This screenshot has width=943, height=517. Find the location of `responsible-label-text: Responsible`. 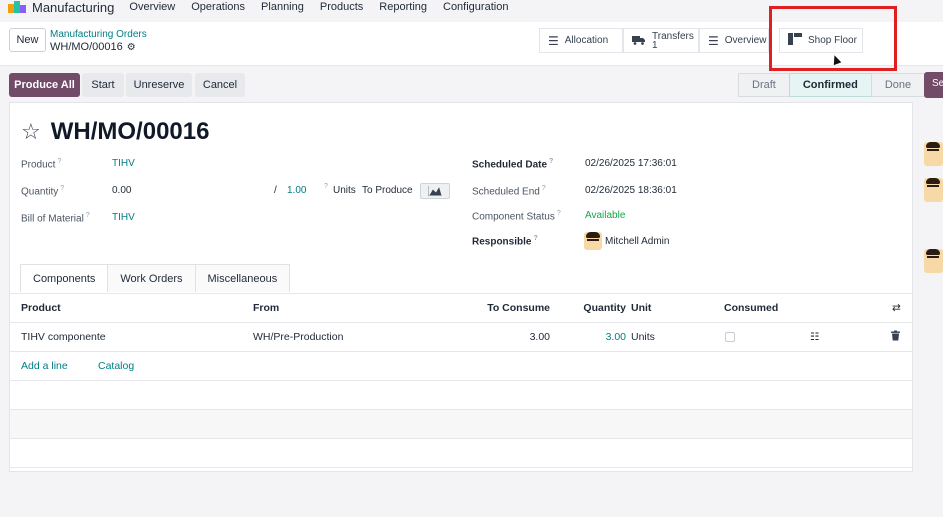

responsible-label-text: Responsible is located at coordinates (502, 242).